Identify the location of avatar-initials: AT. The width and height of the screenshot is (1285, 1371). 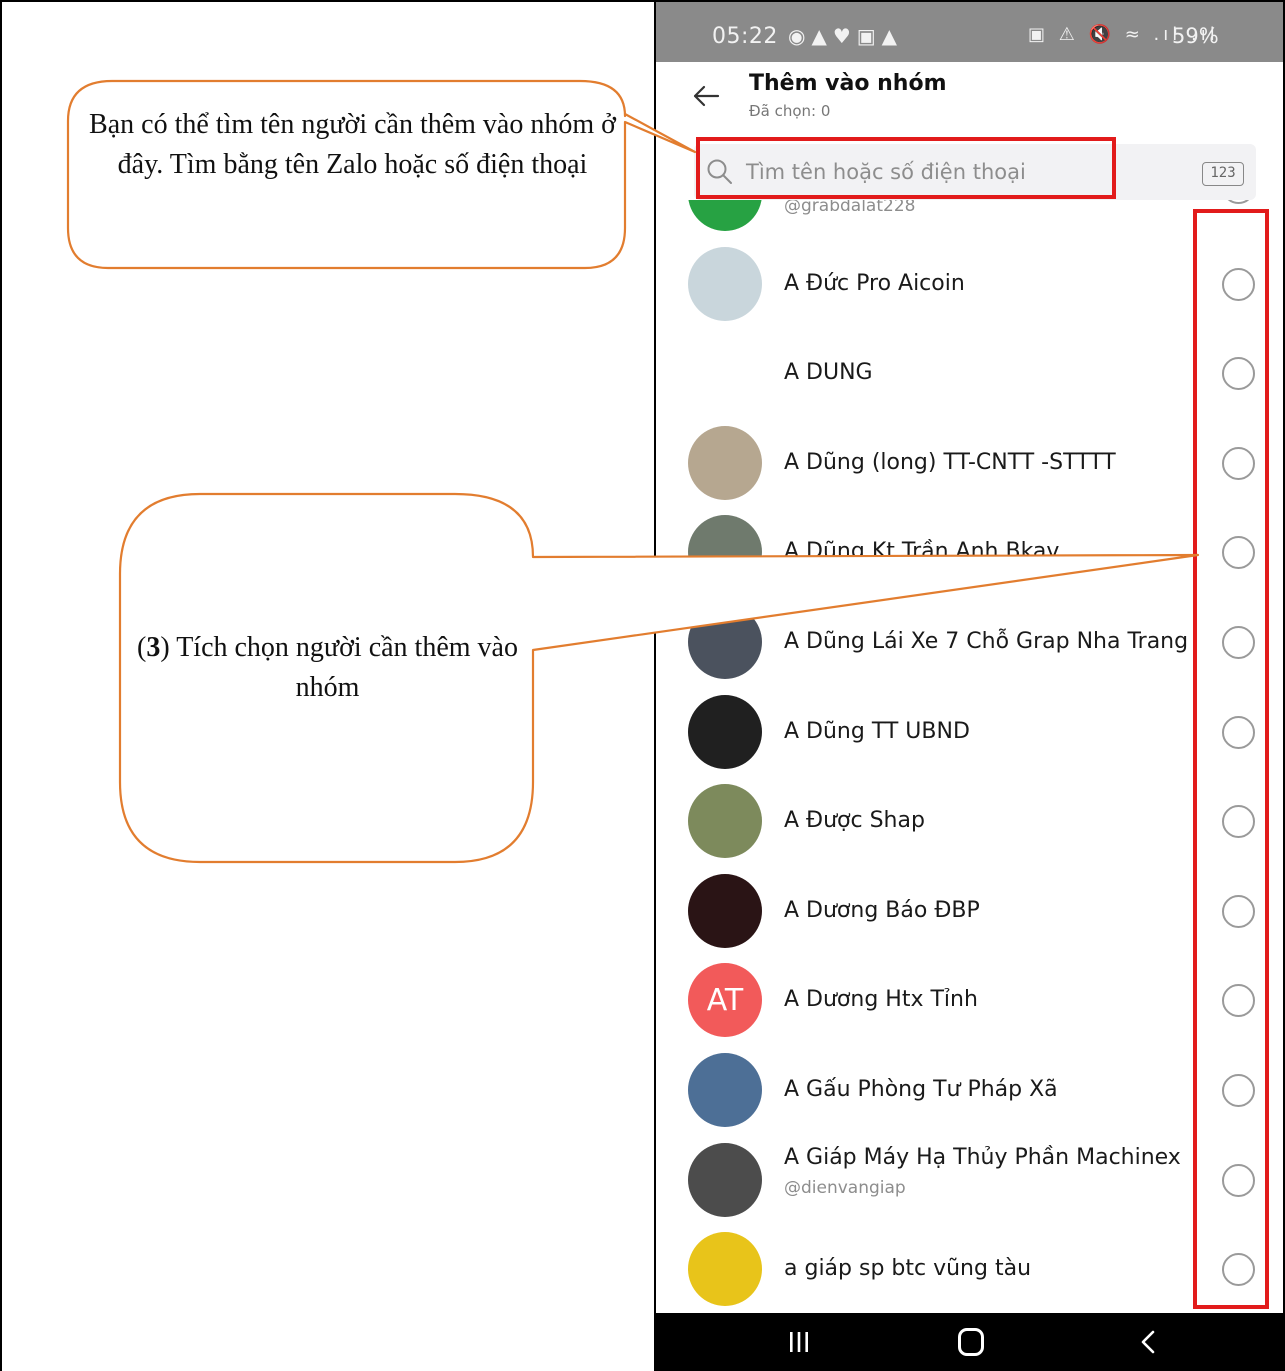
(725, 1000).